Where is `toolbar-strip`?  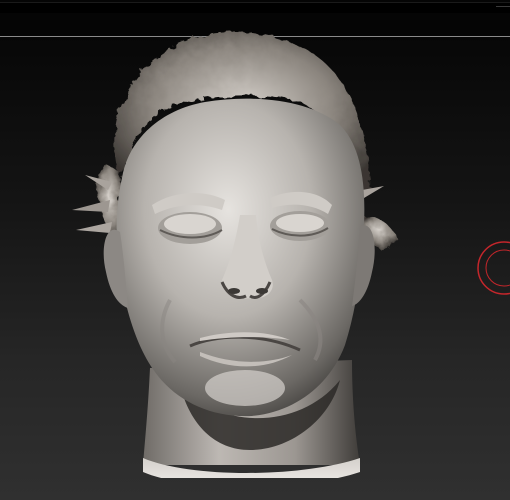 toolbar-strip is located at coordinates (255, 7).